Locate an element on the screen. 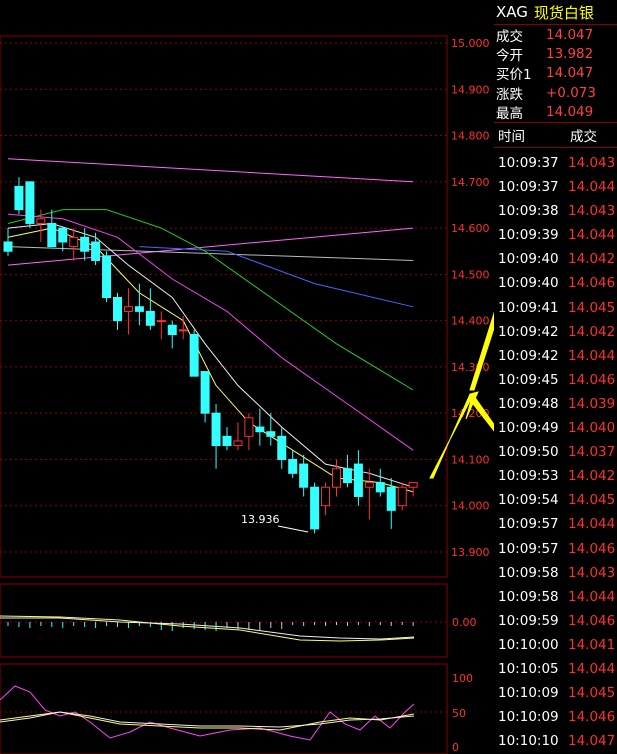  trade-row: 10:10:09 14.045 is located at coordinates (555, 693).